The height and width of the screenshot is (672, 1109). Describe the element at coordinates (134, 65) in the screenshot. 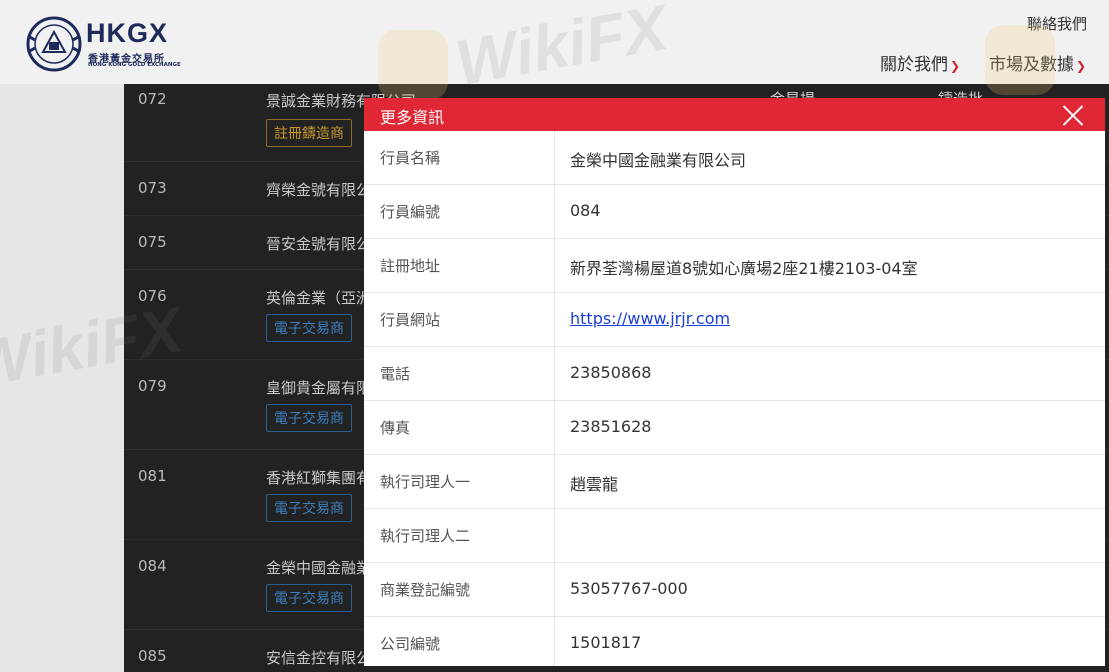

I see `logo-english-name: HONG KONG GOLD EXCHANGE` at that location.